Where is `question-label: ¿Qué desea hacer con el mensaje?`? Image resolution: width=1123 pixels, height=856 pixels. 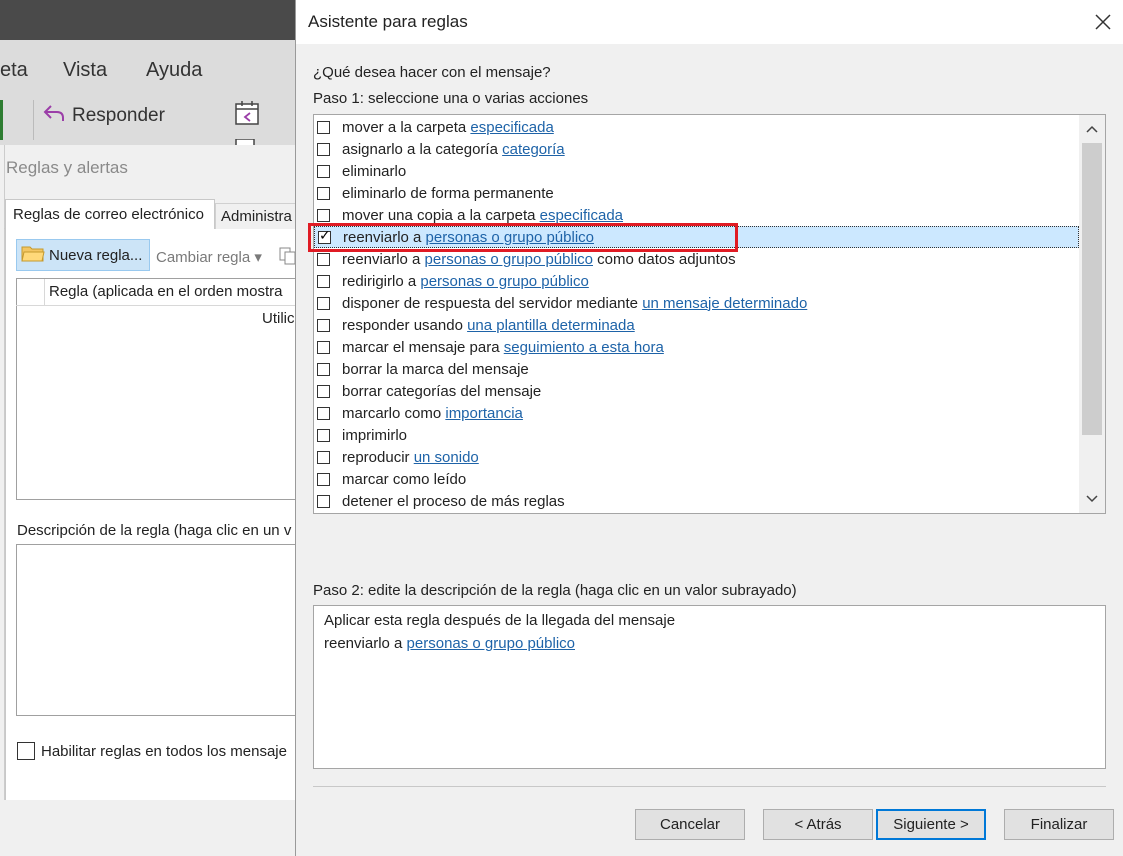 question-label: ¿Qué desea hacer con el mensaje? is located at coordinates (432, 72).